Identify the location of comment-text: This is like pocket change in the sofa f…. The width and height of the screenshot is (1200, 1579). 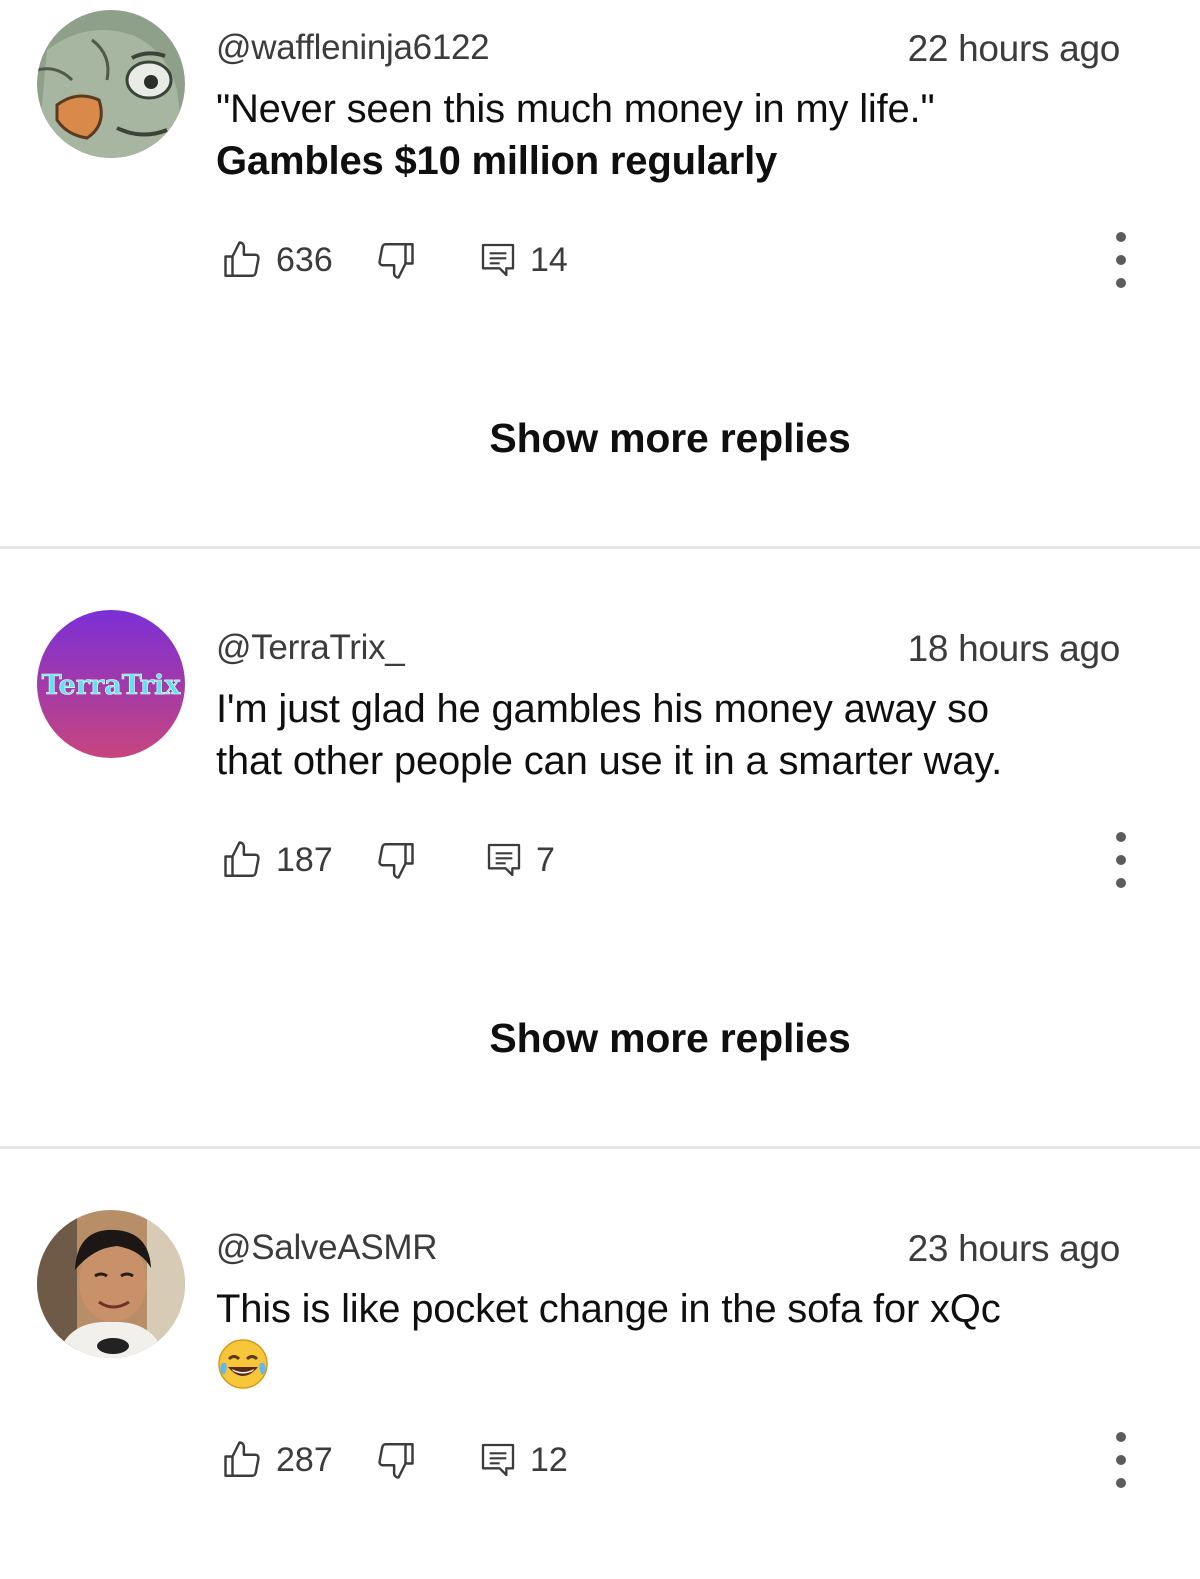
(671, 1343).